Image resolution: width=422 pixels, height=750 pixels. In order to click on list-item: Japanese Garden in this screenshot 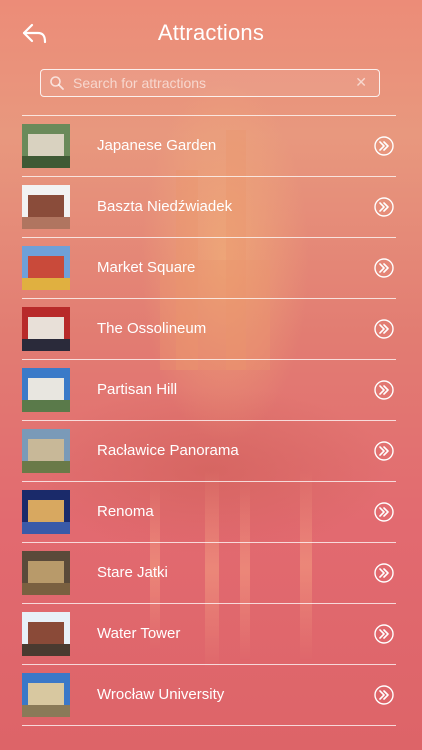, I will do `click(209, 146)`.